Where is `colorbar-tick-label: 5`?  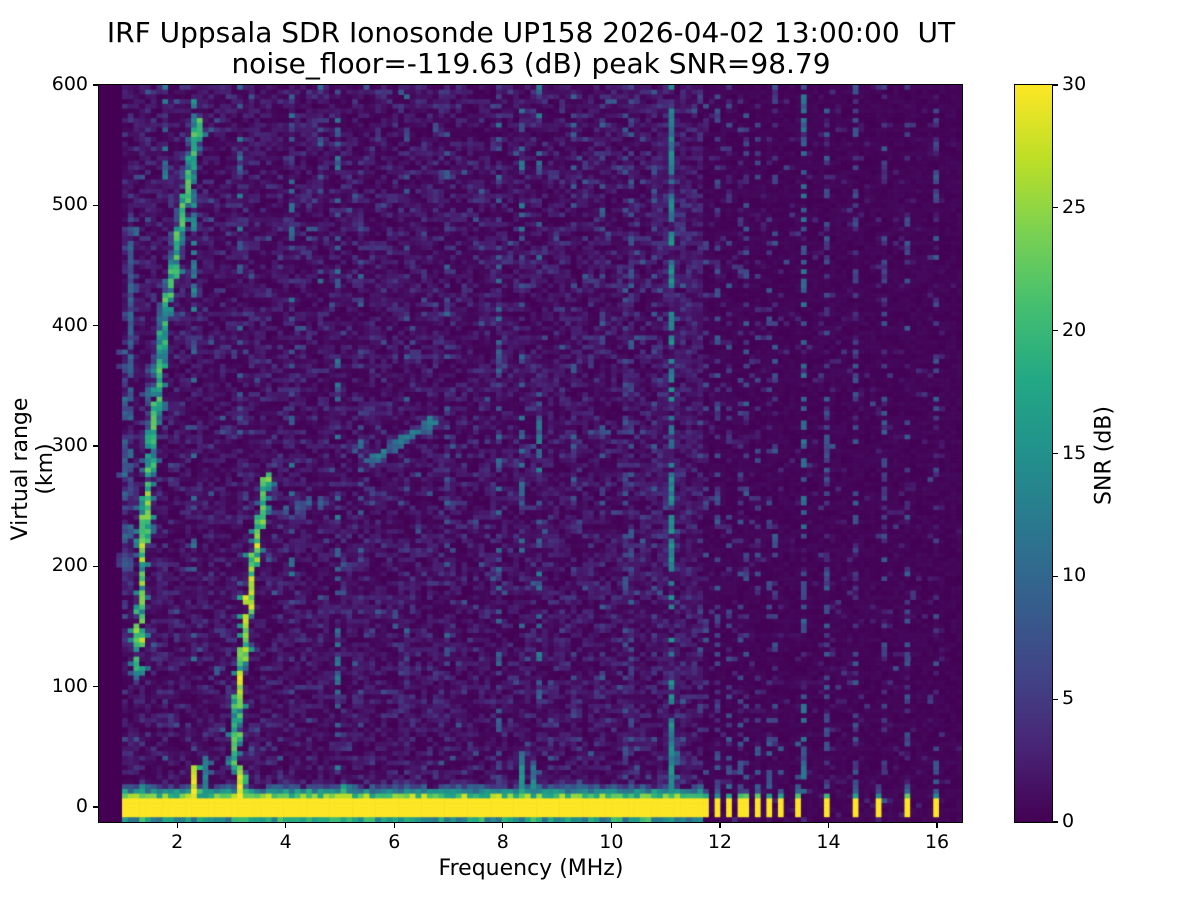
colorbar-tick-label: 5 is located at coordinates (1068, 698).